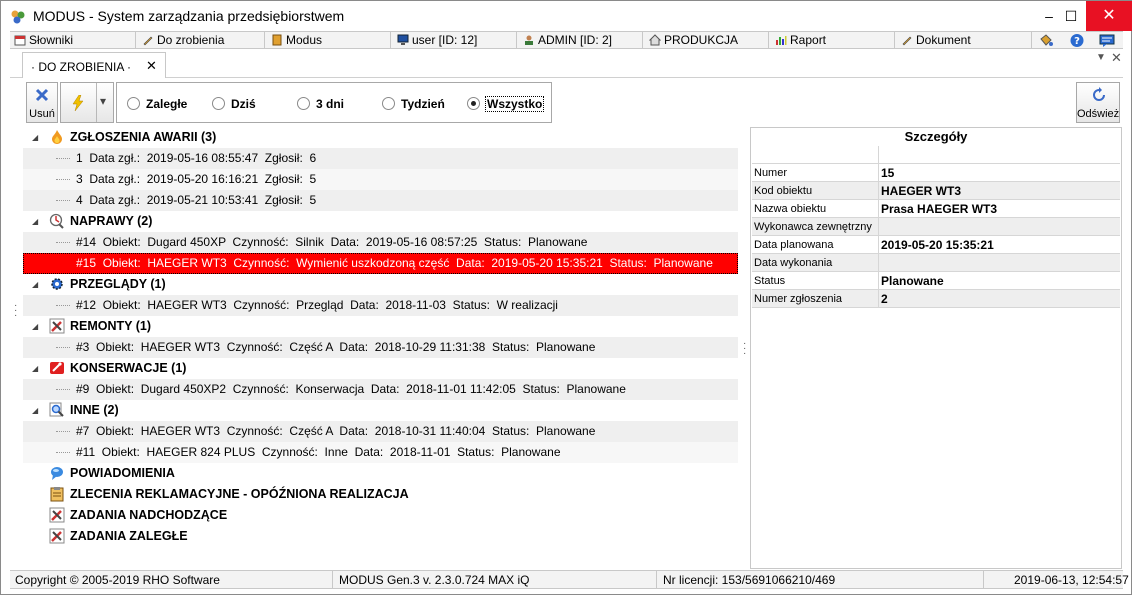  What do you see at coordinates (73, 40) in the screenshot?
I see `module-slowniki: Słowniki` at bounding box center [73, 40].